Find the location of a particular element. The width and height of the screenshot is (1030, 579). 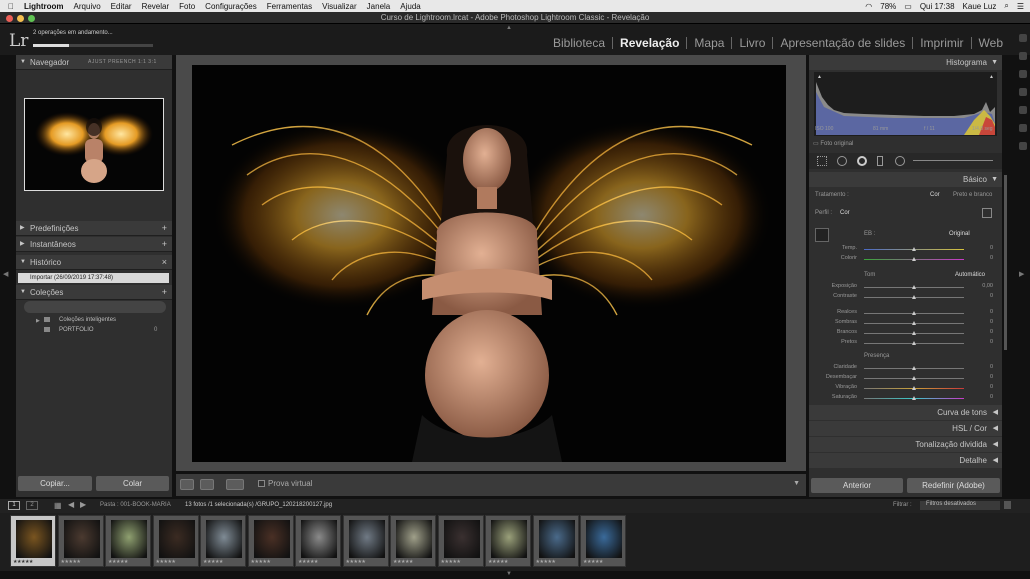

temp-slider is located at coordinates (914, 249).